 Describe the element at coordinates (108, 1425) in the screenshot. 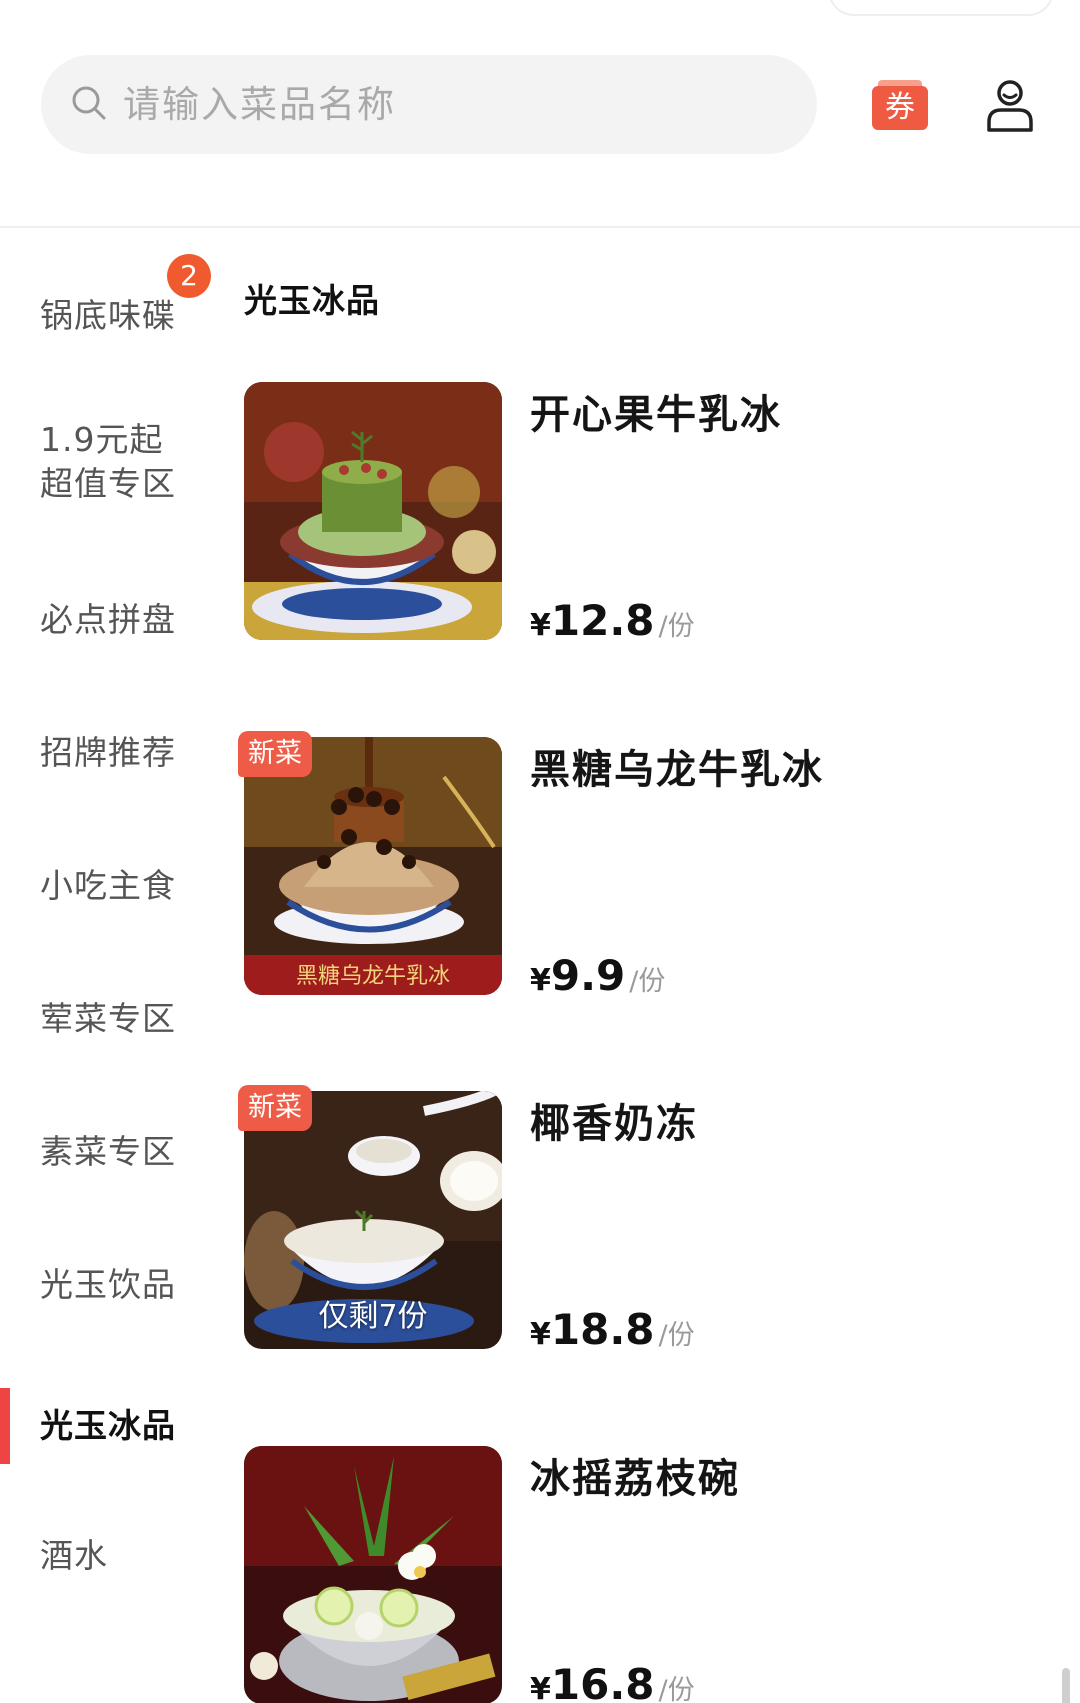

I see `sidebar-item-label: 光玉冰品` at that location.